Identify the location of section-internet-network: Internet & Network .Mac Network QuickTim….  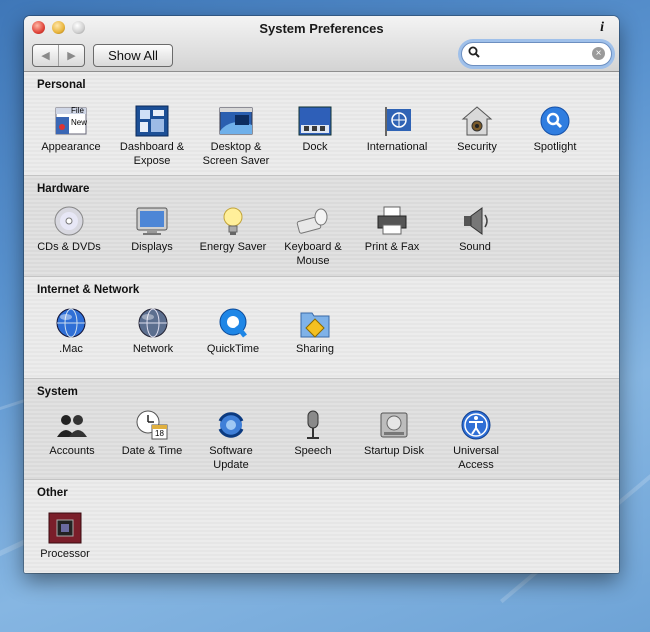
(321, 327).